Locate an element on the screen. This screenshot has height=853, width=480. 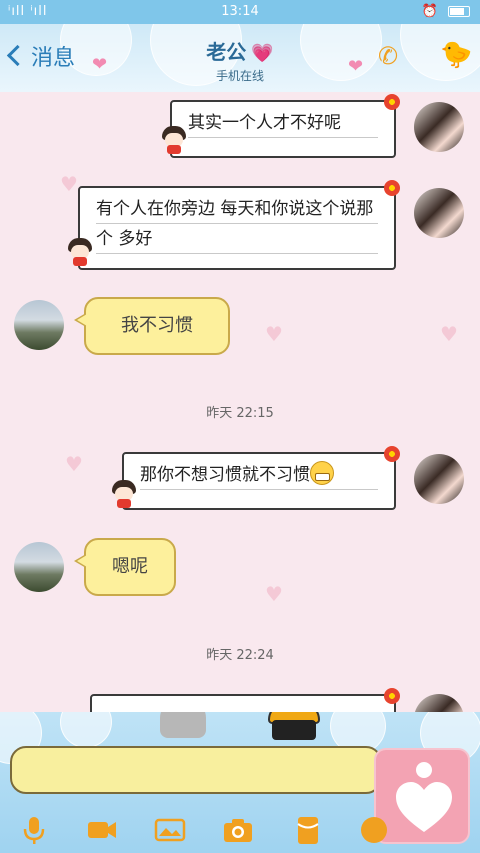
chat-header: ❤ ❤ 消息 老公 💗 手机在线 ✆ 🐤 is located at coordinates (240, 58).